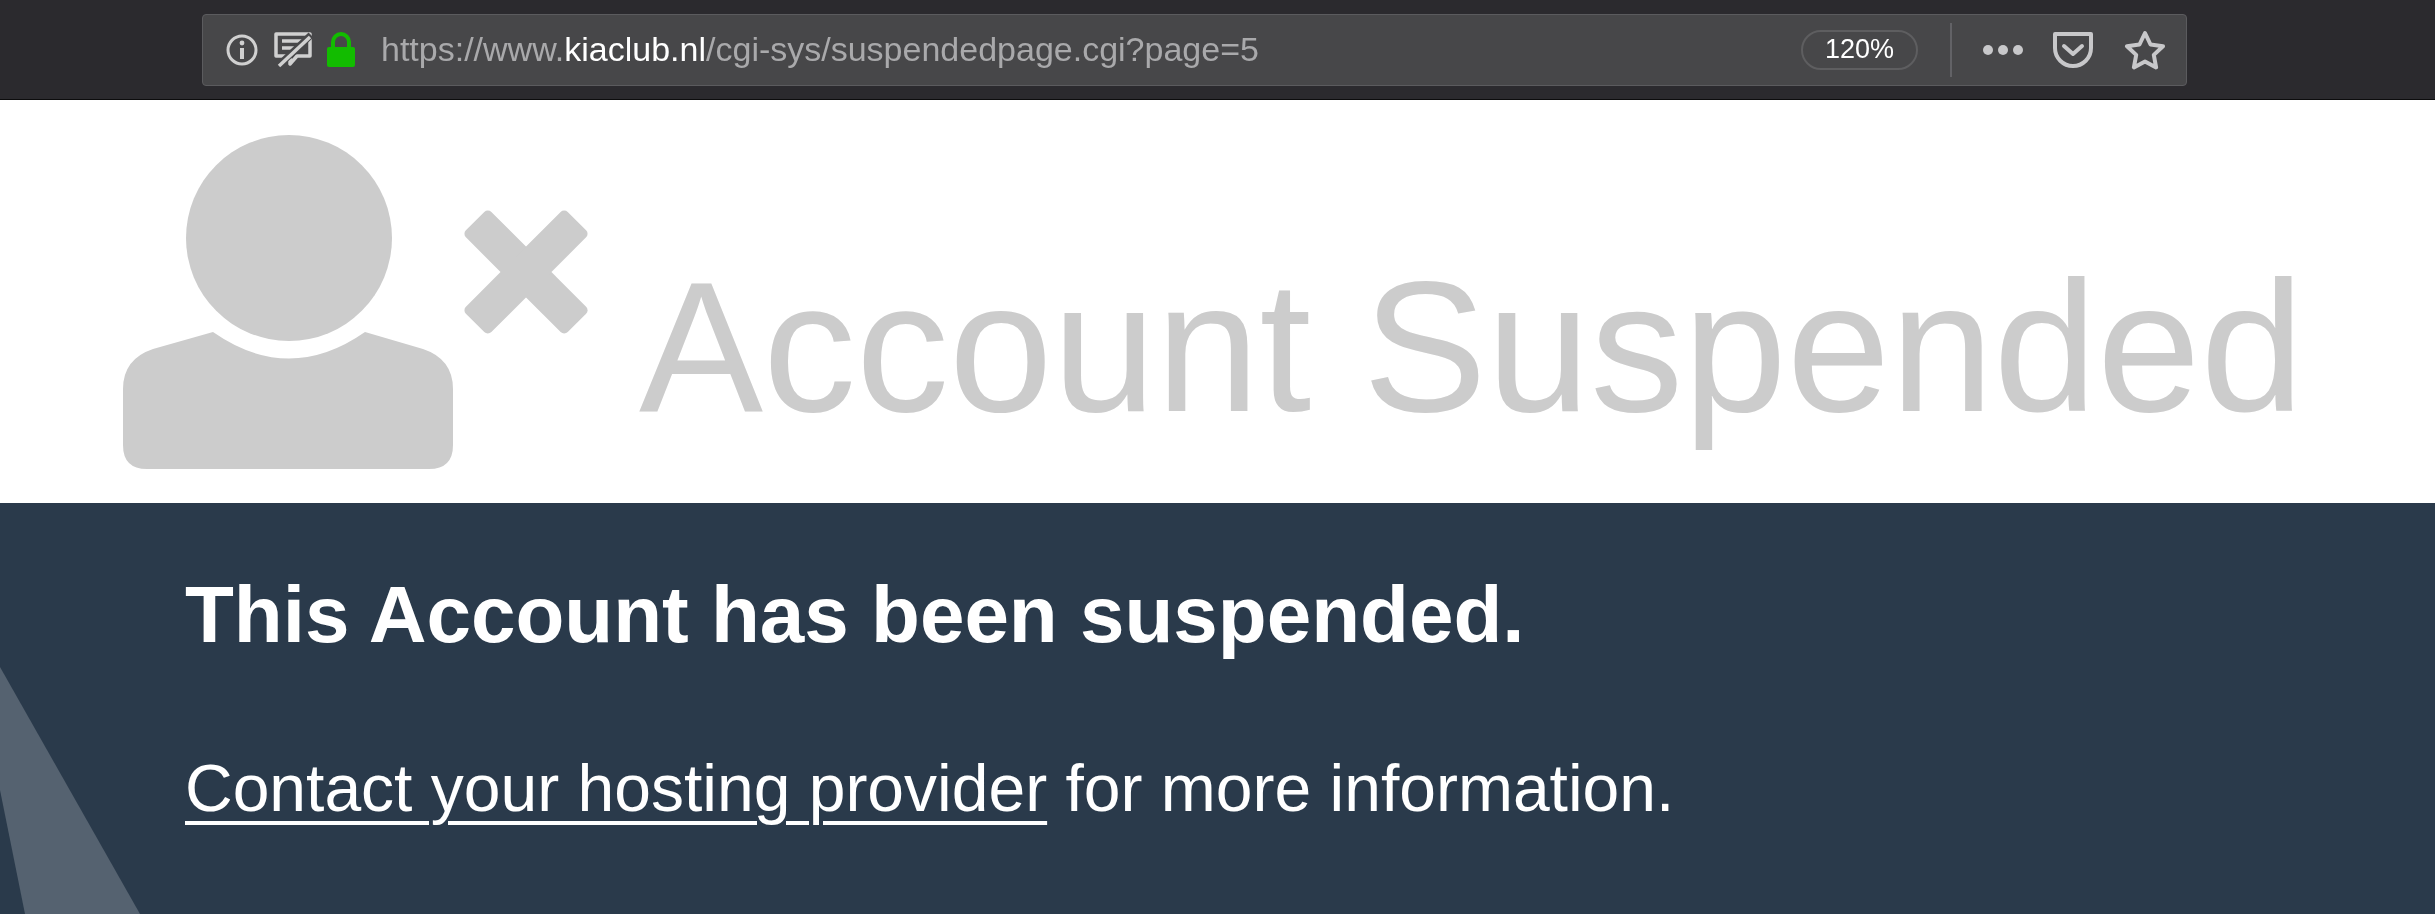  What do you see at coordinates (294, 49) in the screenshot?
I see `permissions-icon` at bounding box center [294, 49].